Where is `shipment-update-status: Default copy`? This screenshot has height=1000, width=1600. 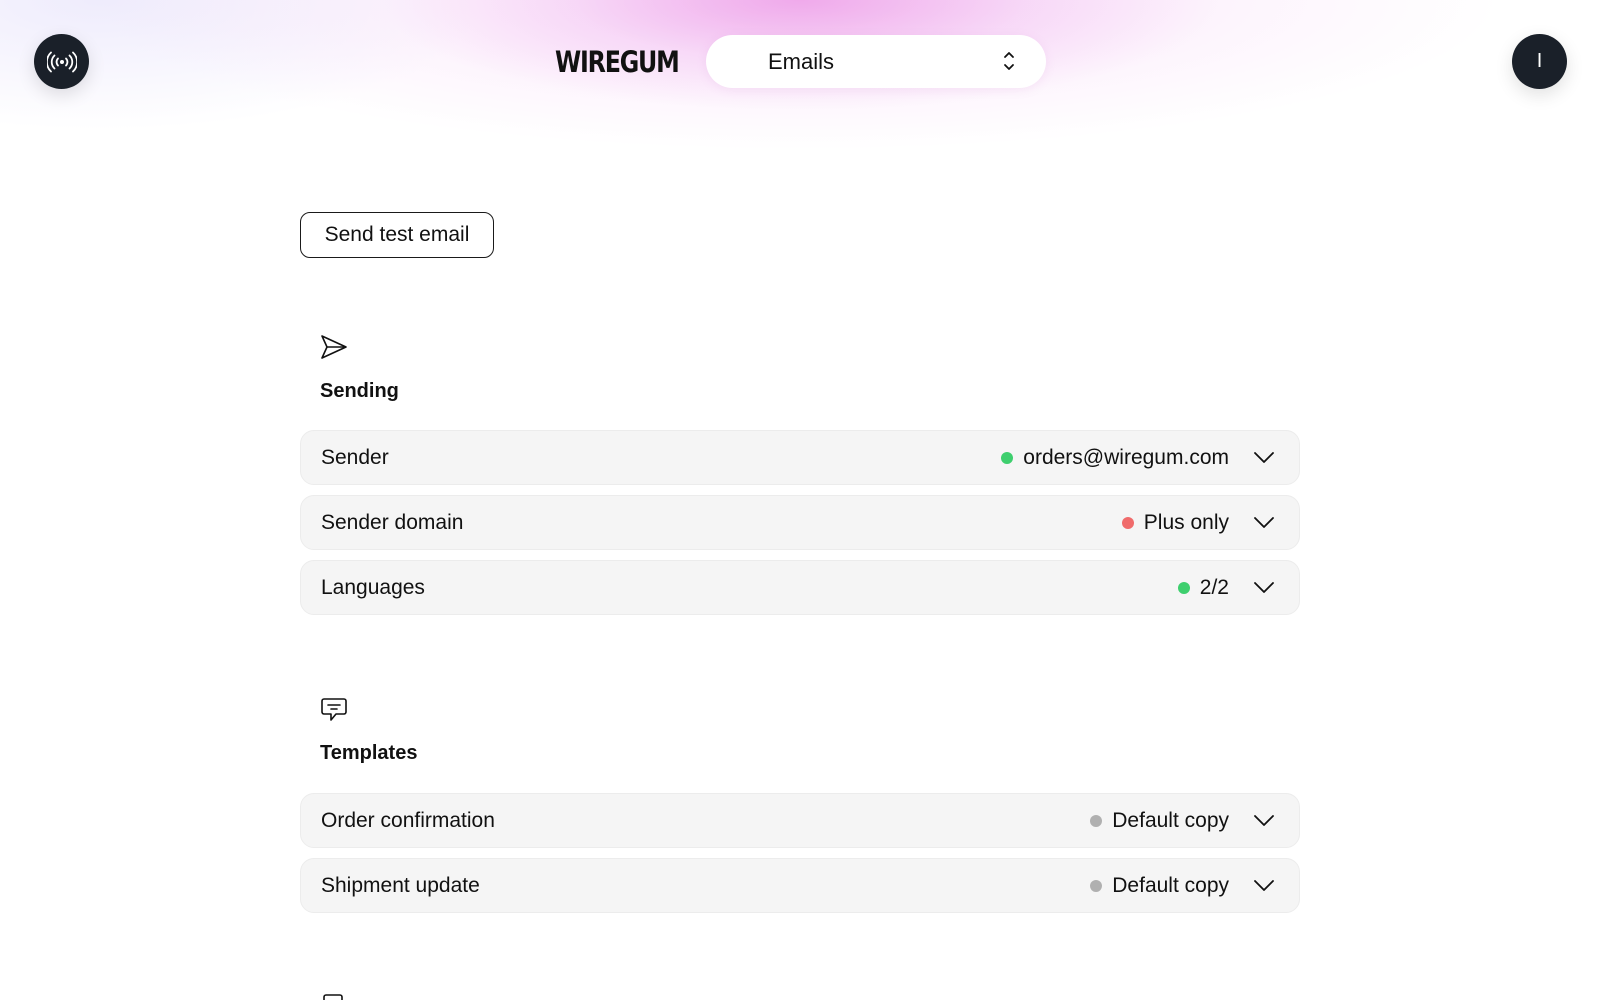
shipment-update-status: Default copy is located at coordinates (1159, 886).